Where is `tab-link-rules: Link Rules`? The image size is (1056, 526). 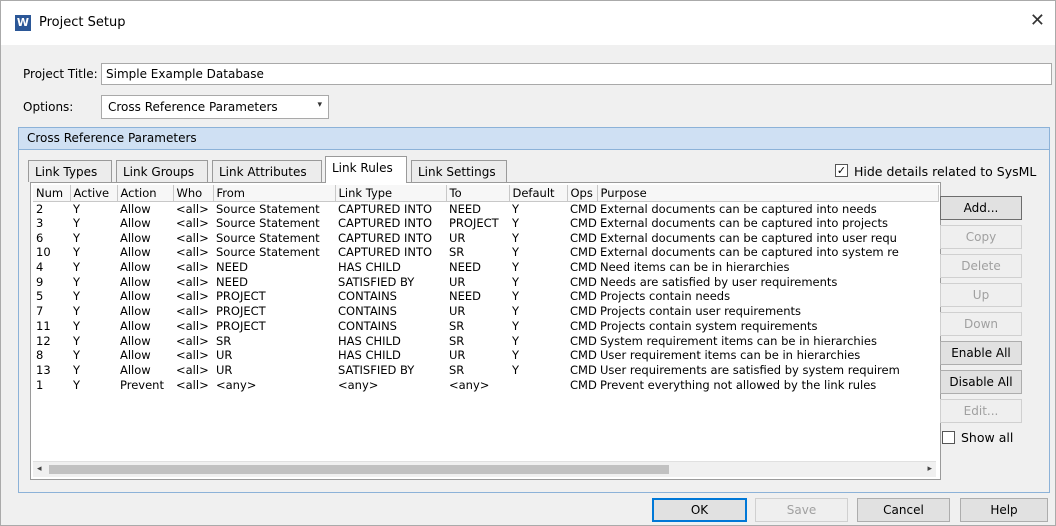 tab-link-rules: Link Rules is located at coordinates (366, 169).